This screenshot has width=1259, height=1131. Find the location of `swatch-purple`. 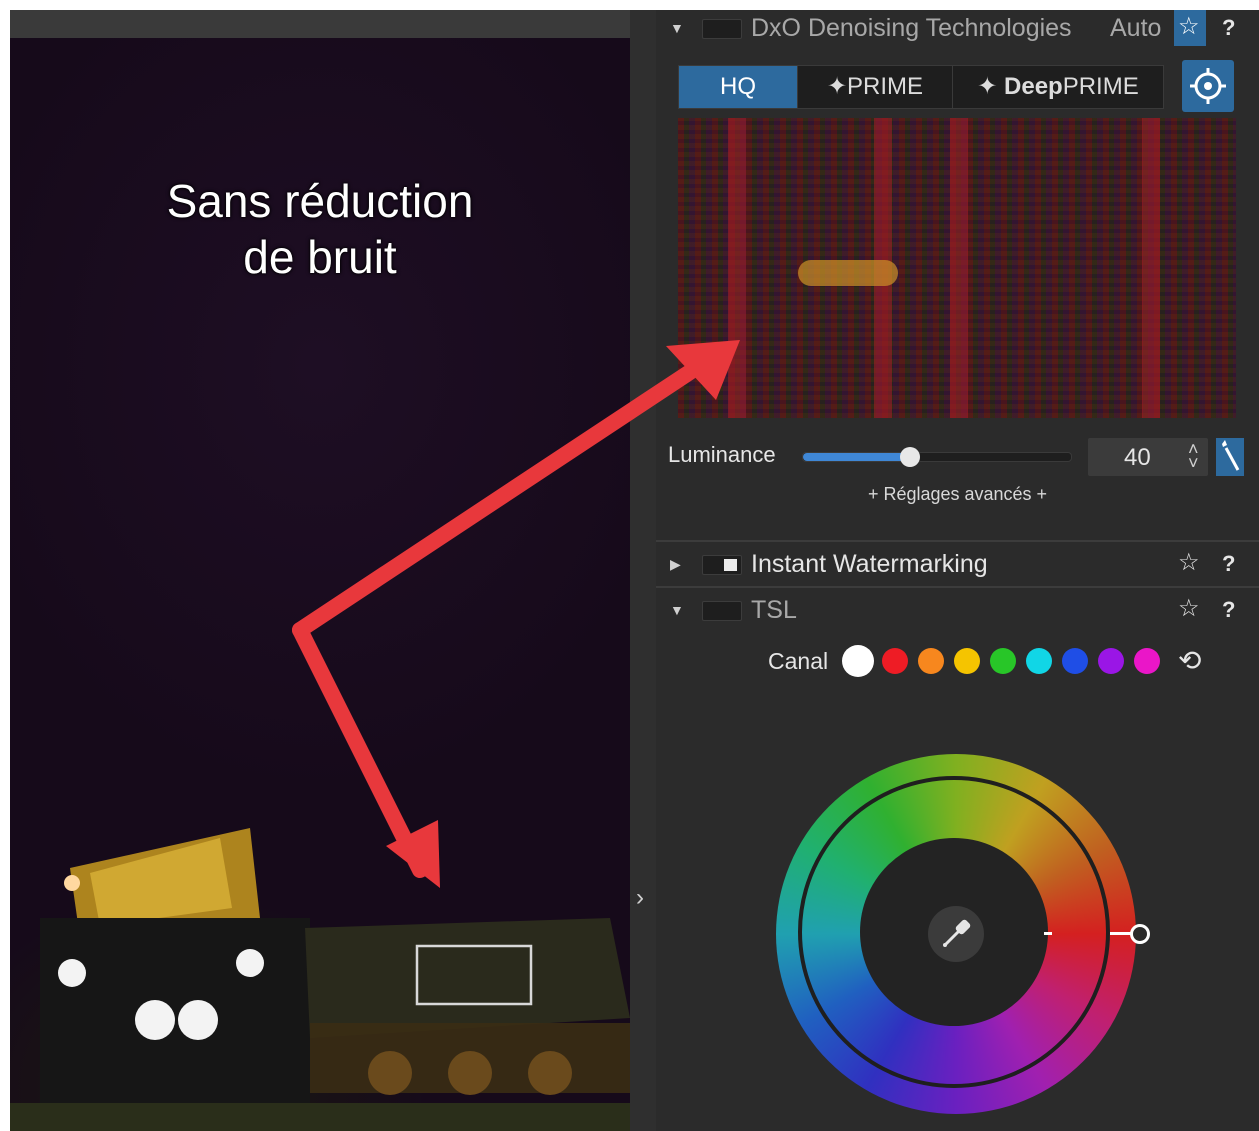

swatch-purple is located at coordinates (1111, 661).